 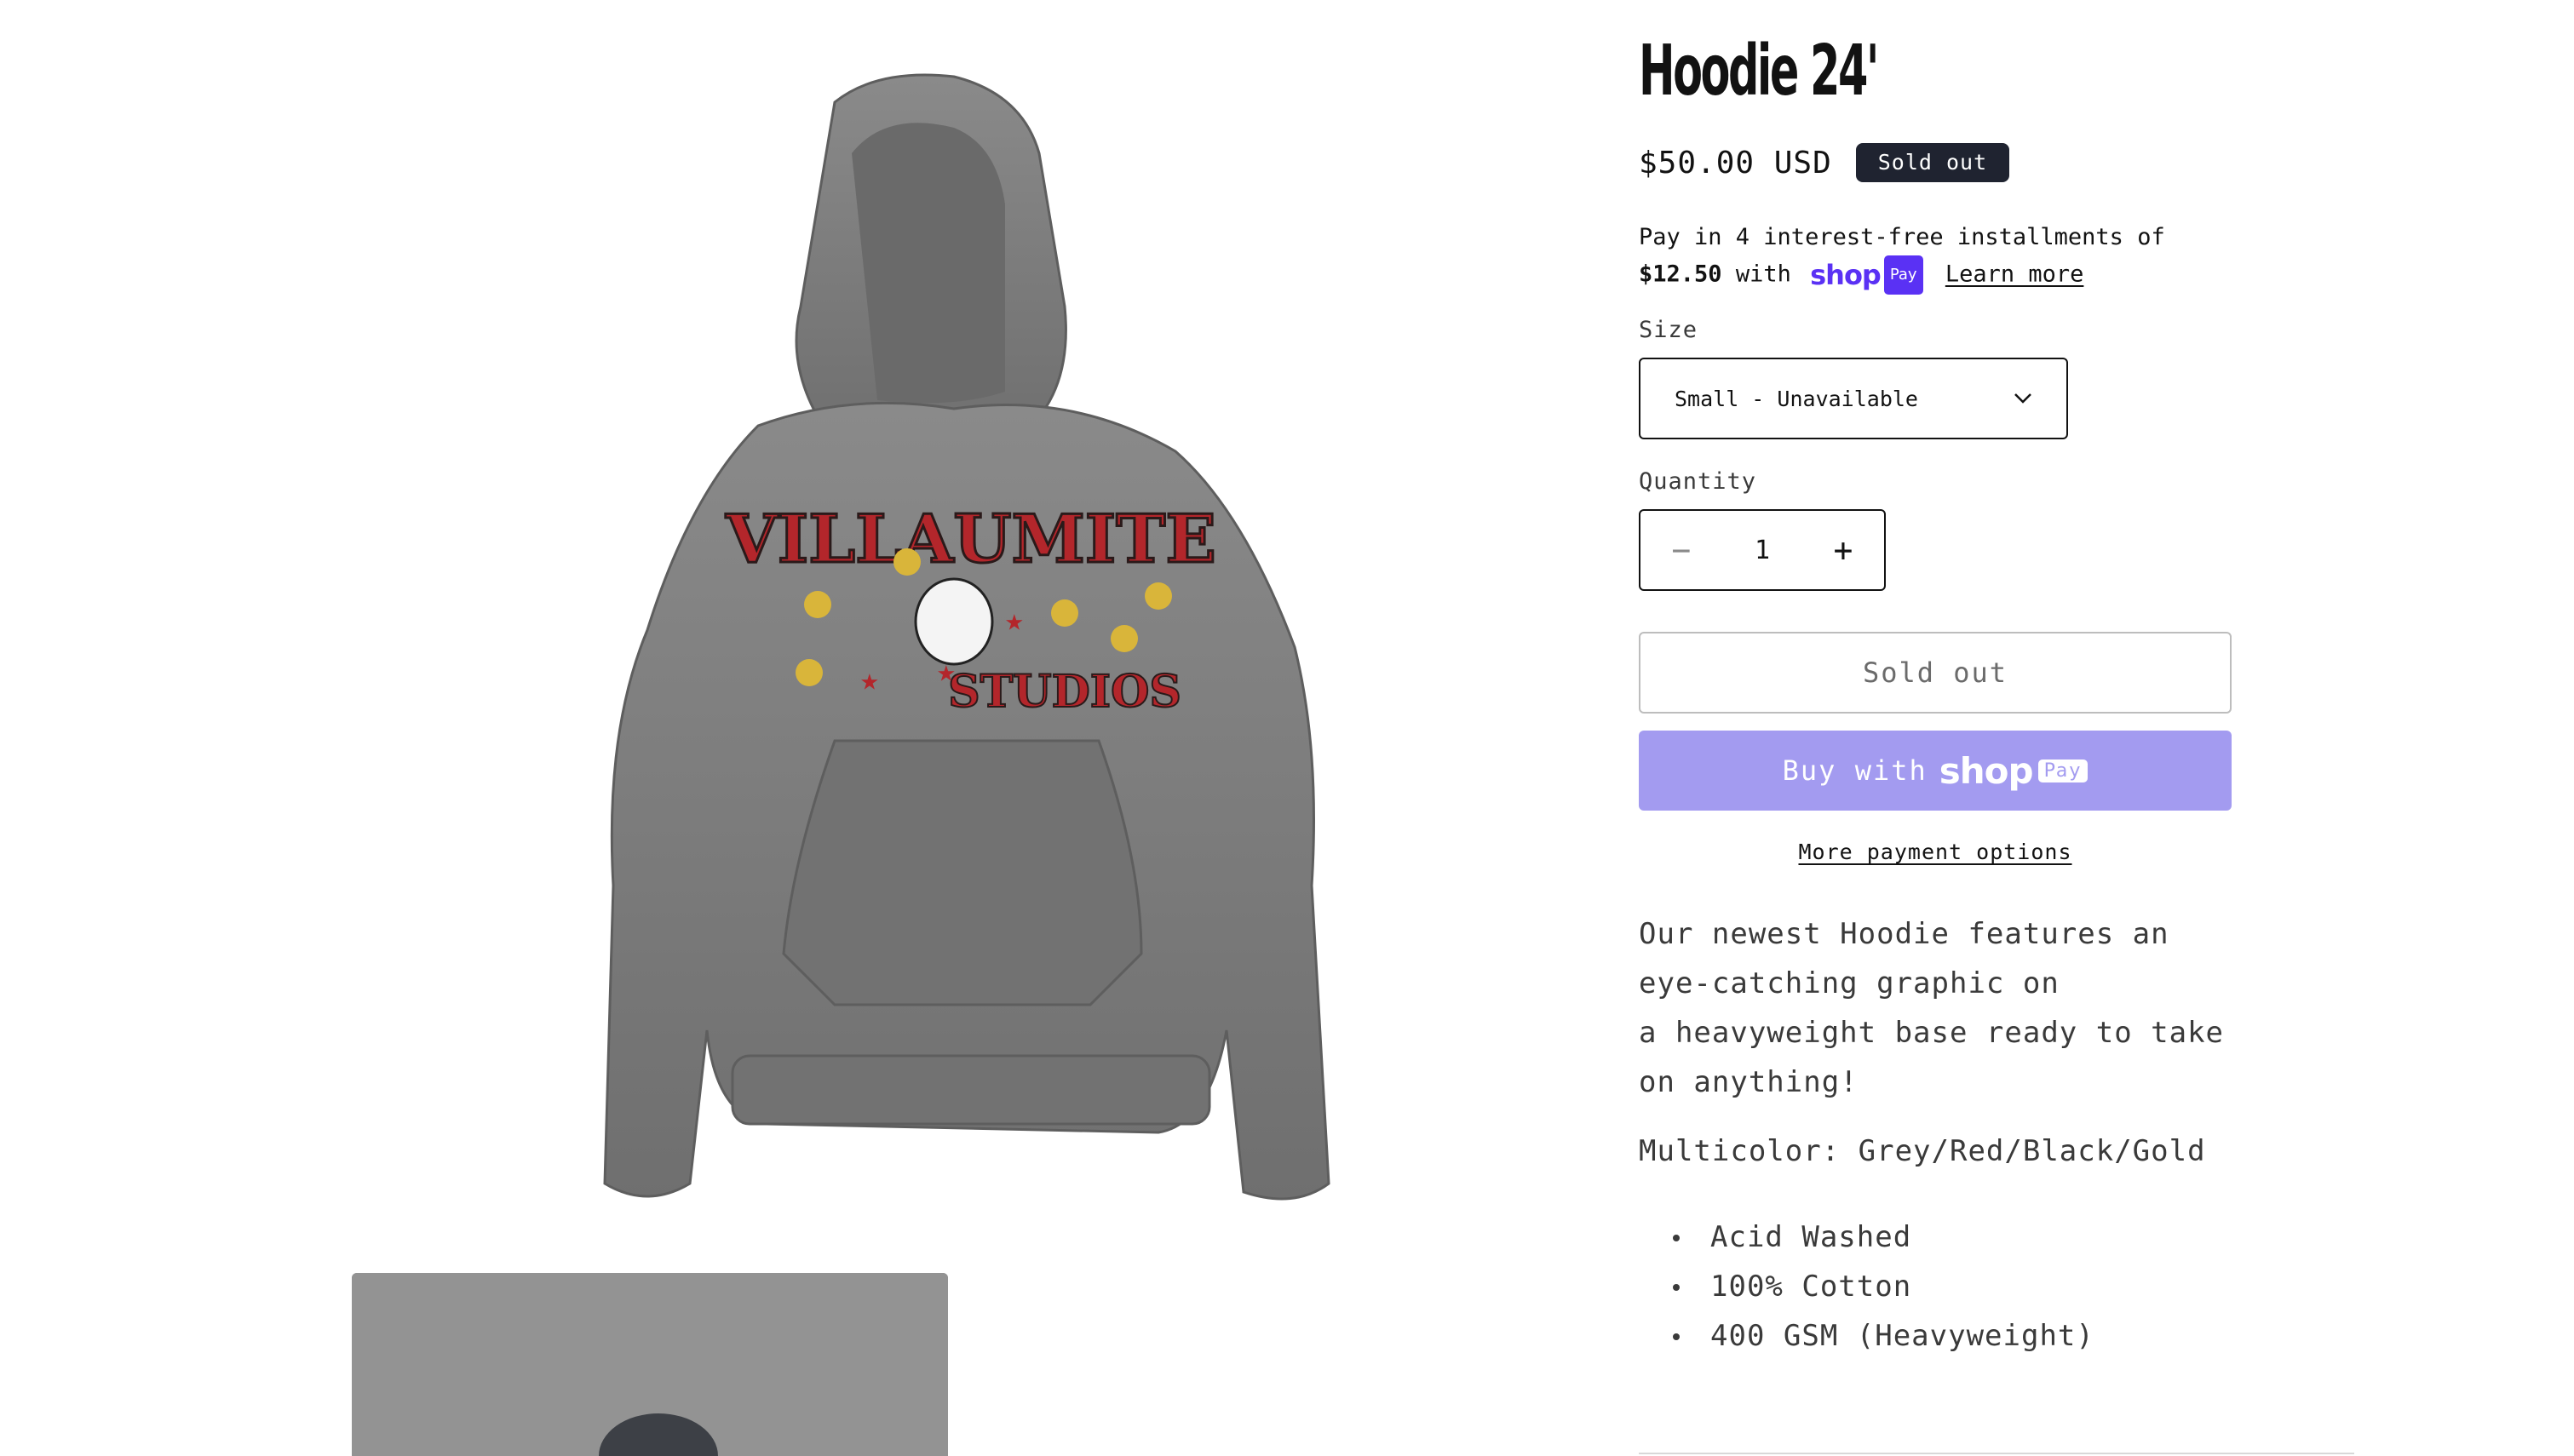 I want to click on graphic-text-bottom: STUDIOS, so click(x=1064, y=692).